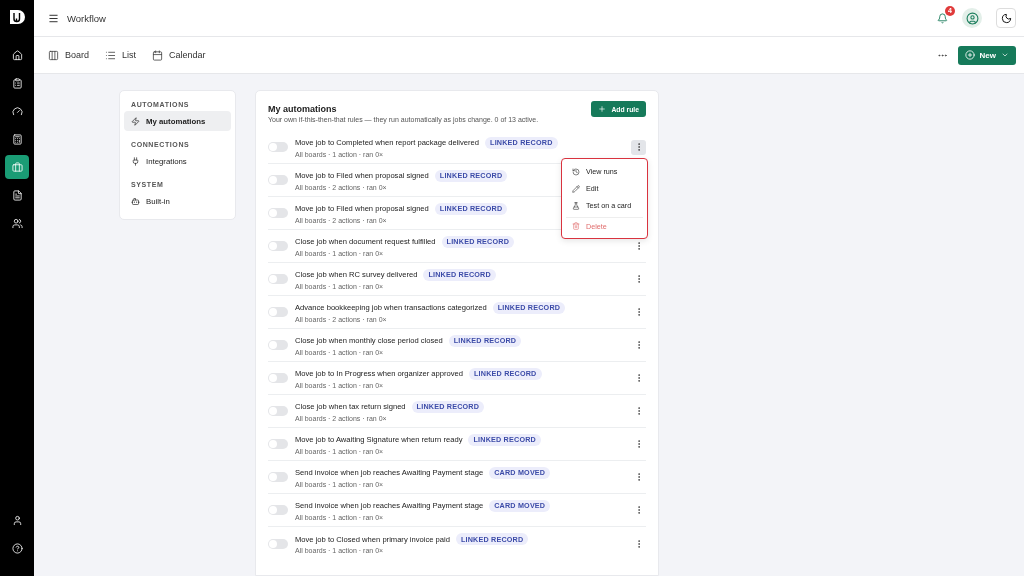 The width and height of the screenshot is (1024, 576). What do you see at coordinates (638, 147) in the screenshot?
I see `more-options-button` at bounding box center [638, 147].